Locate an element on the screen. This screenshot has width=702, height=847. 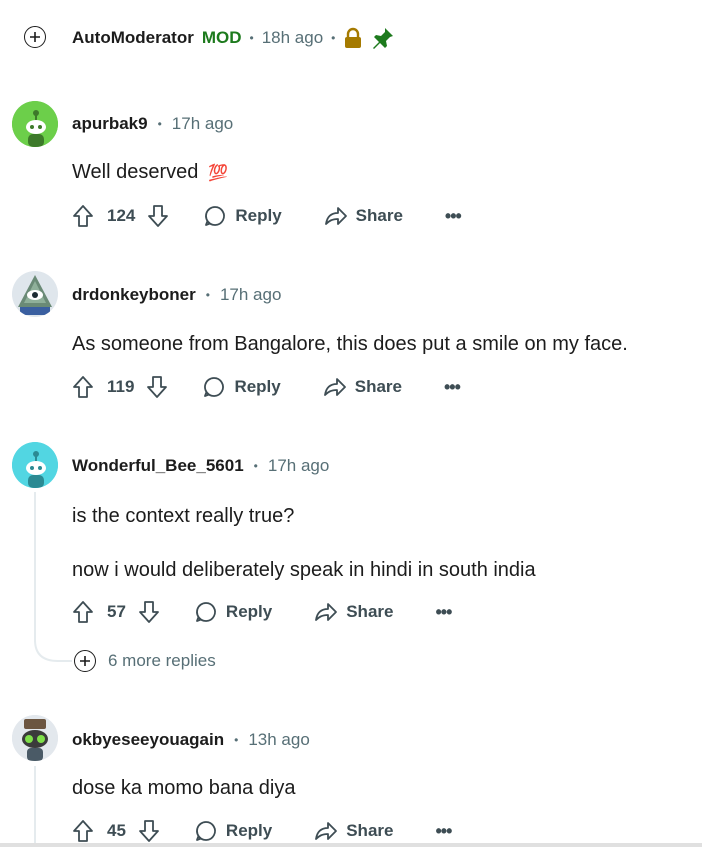
hundred-emoji: 💯 is located at coordinates (218, 173).